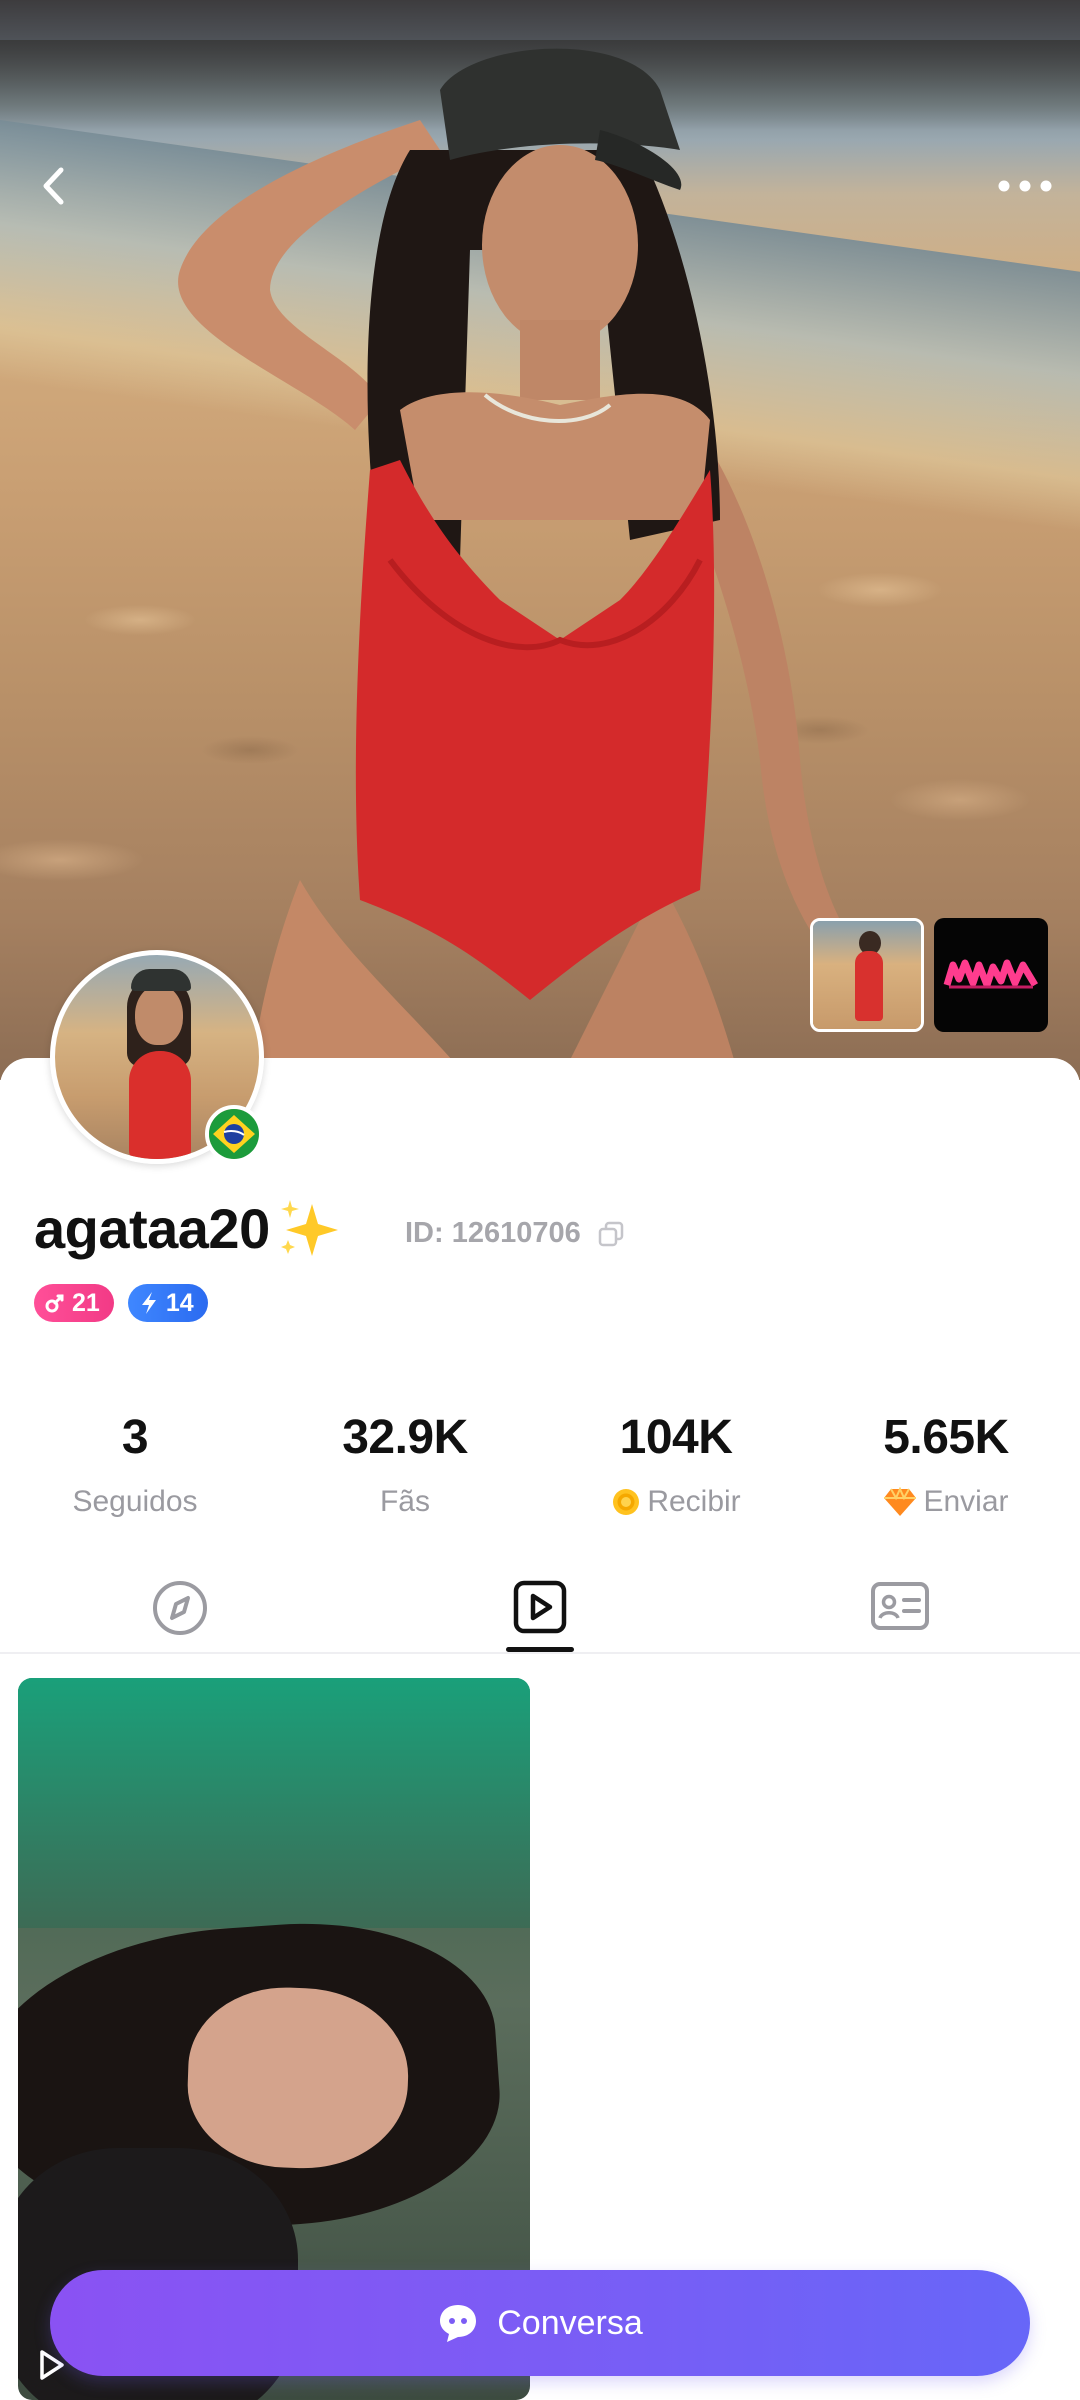 This screenshot has height=2400, width=1080. I want to click on diamond-icon, so click(900, 1501).